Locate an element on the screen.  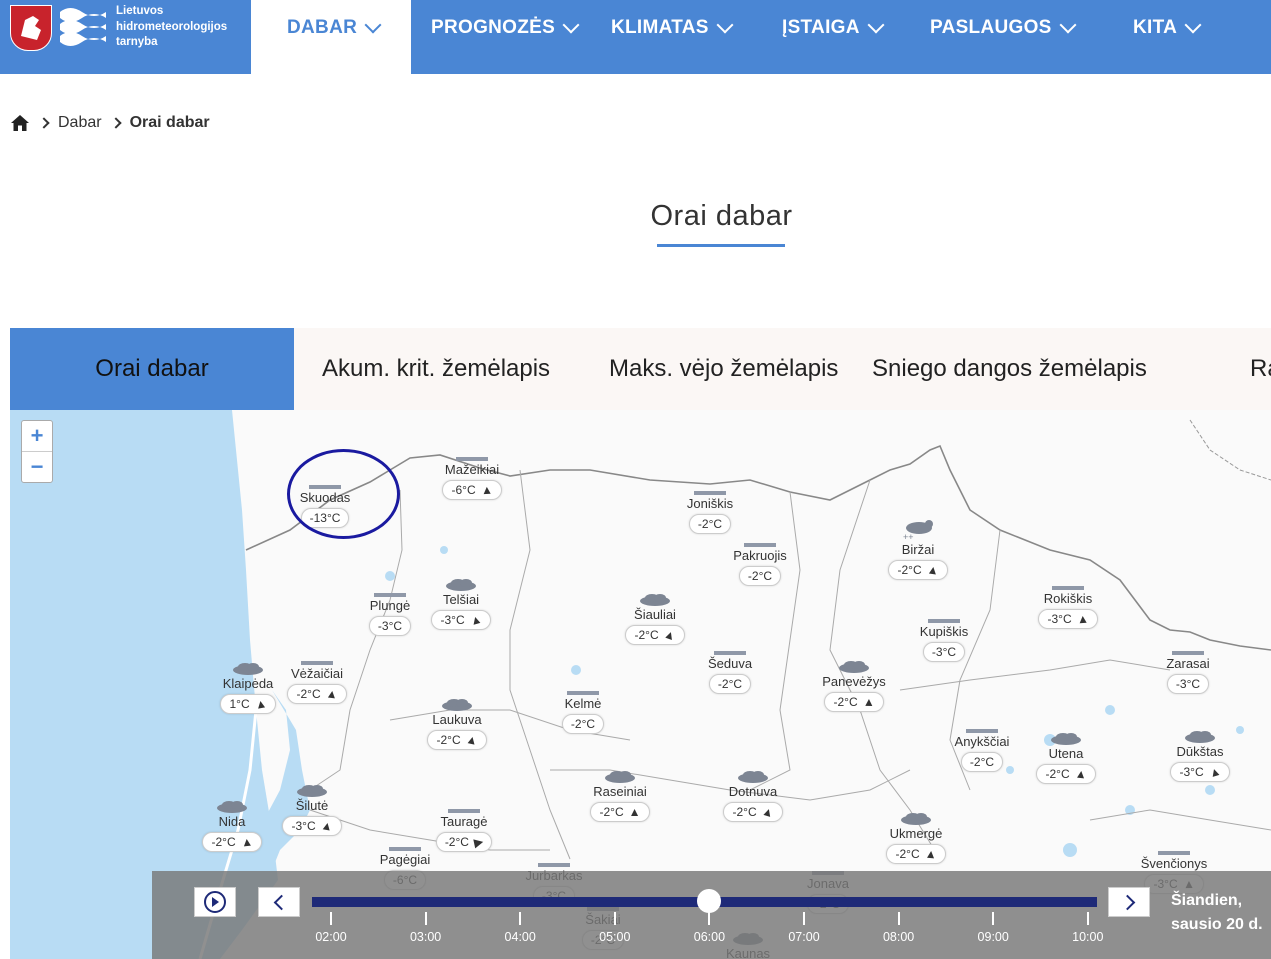
tab-maks-vejo: Maks. vėjo žemėlapis is located at coordinates (723, 369).